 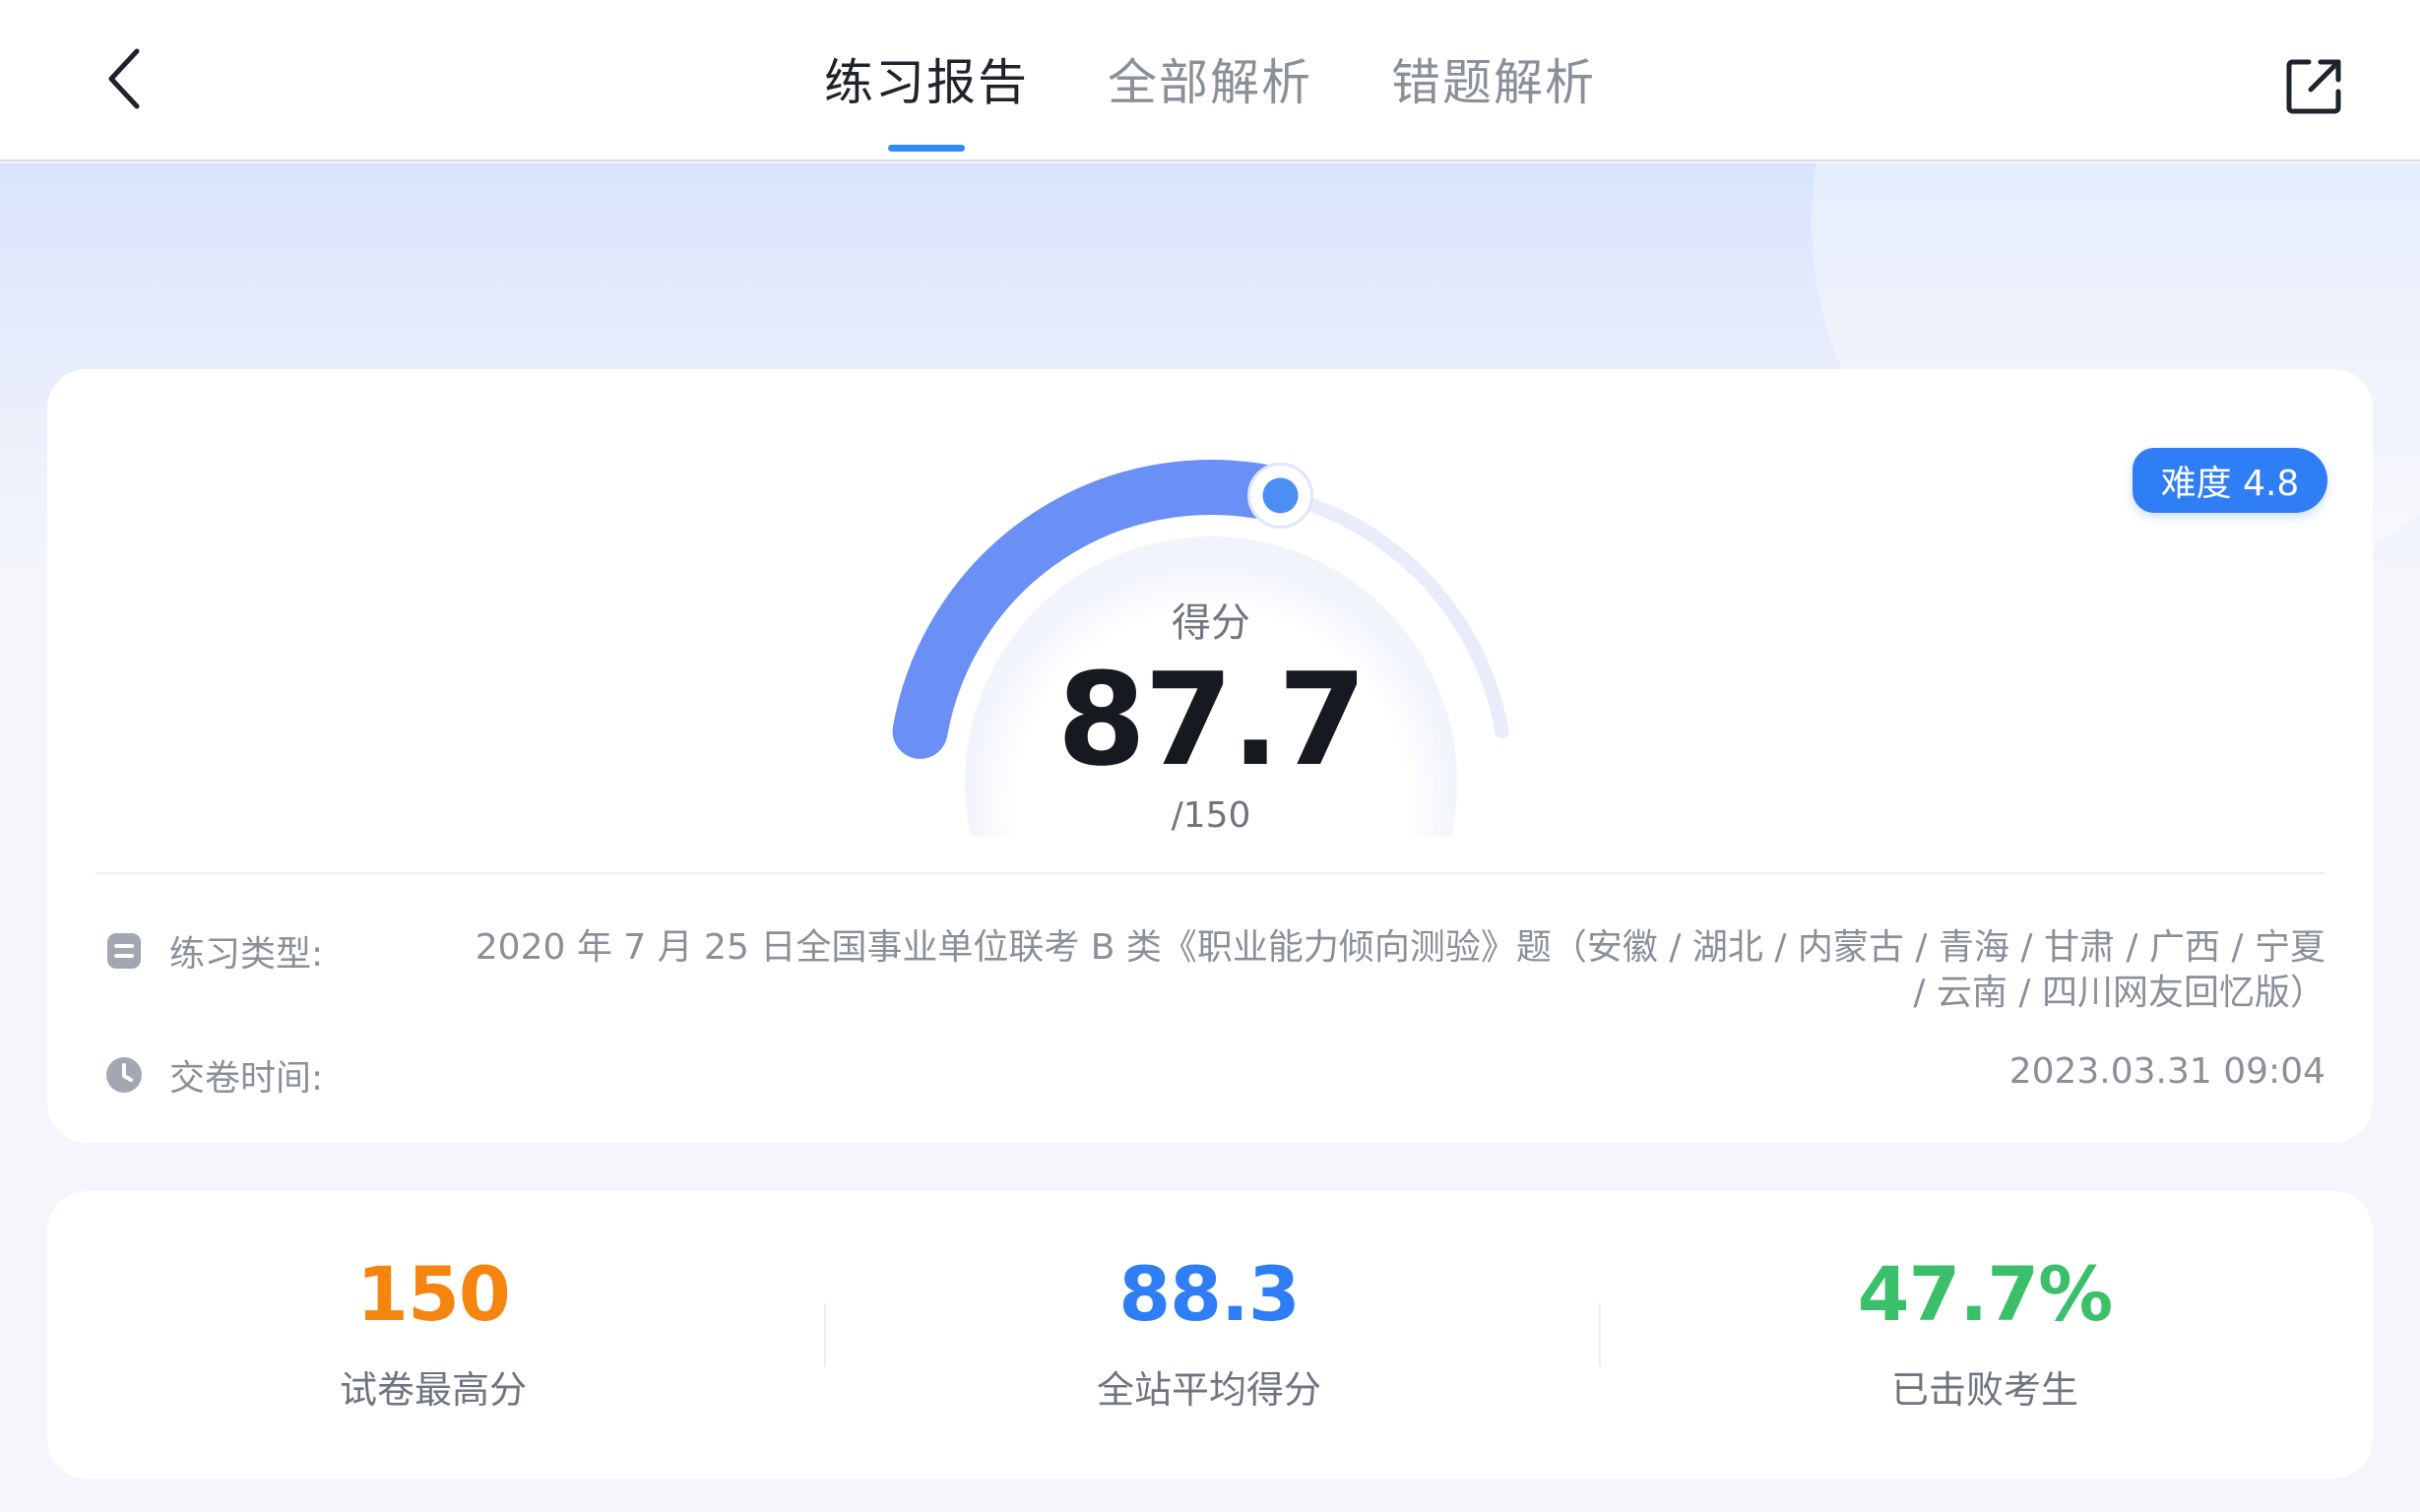 I want to click on tab-wrong-analysis: 错题解析, so click(x=1493, y=80).